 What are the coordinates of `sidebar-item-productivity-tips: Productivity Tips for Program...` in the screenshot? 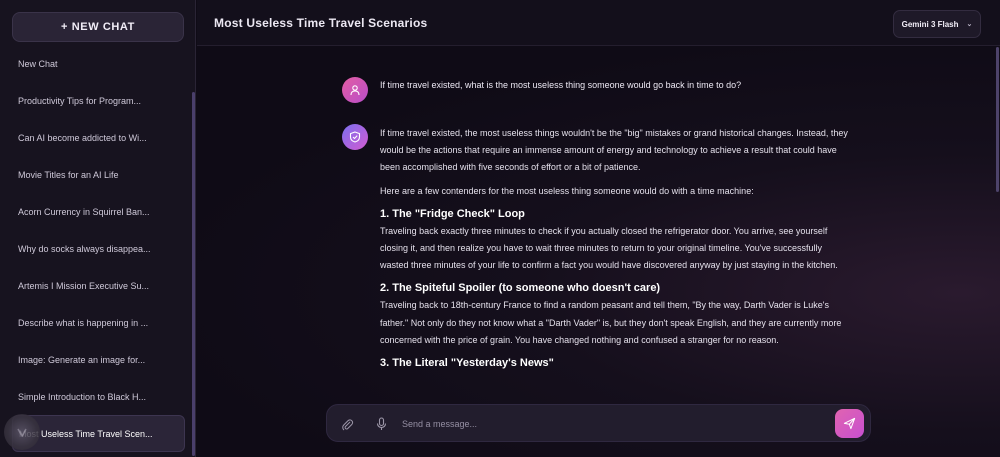 It's located at (98, 100).